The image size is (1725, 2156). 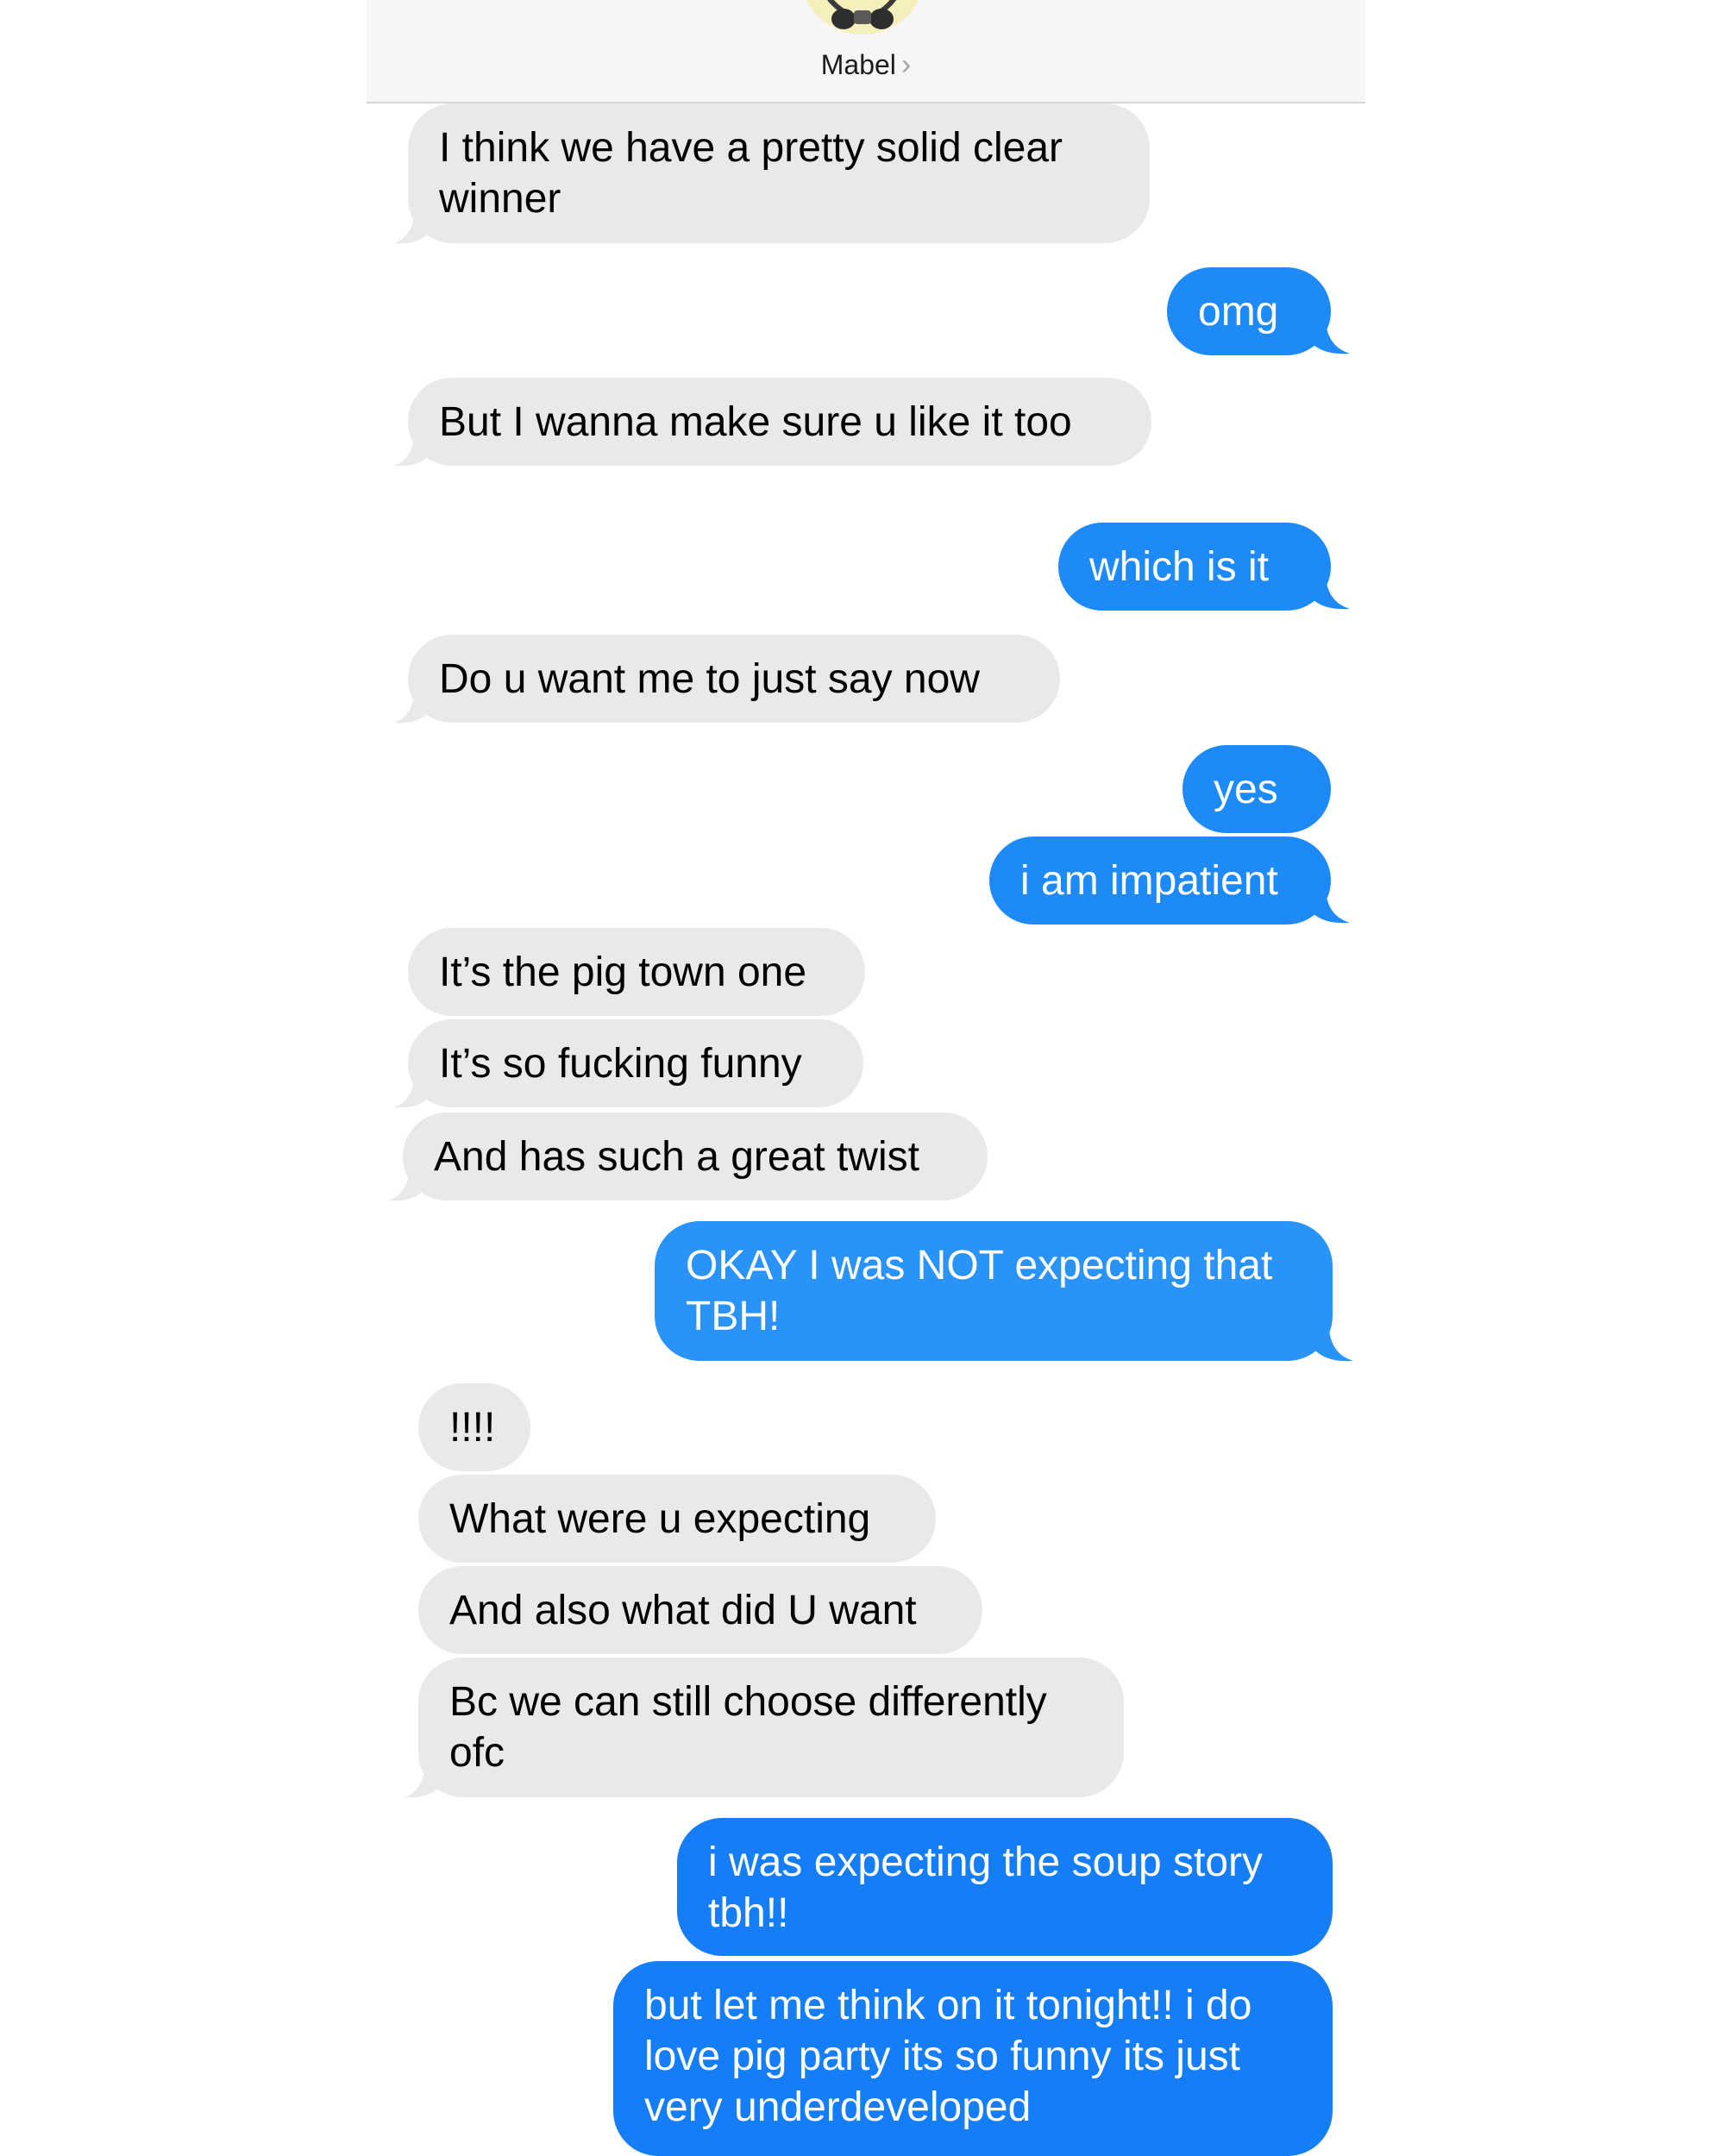 I want to click on message-bubble-outgoing: yes, so click(x=1256, y=789).